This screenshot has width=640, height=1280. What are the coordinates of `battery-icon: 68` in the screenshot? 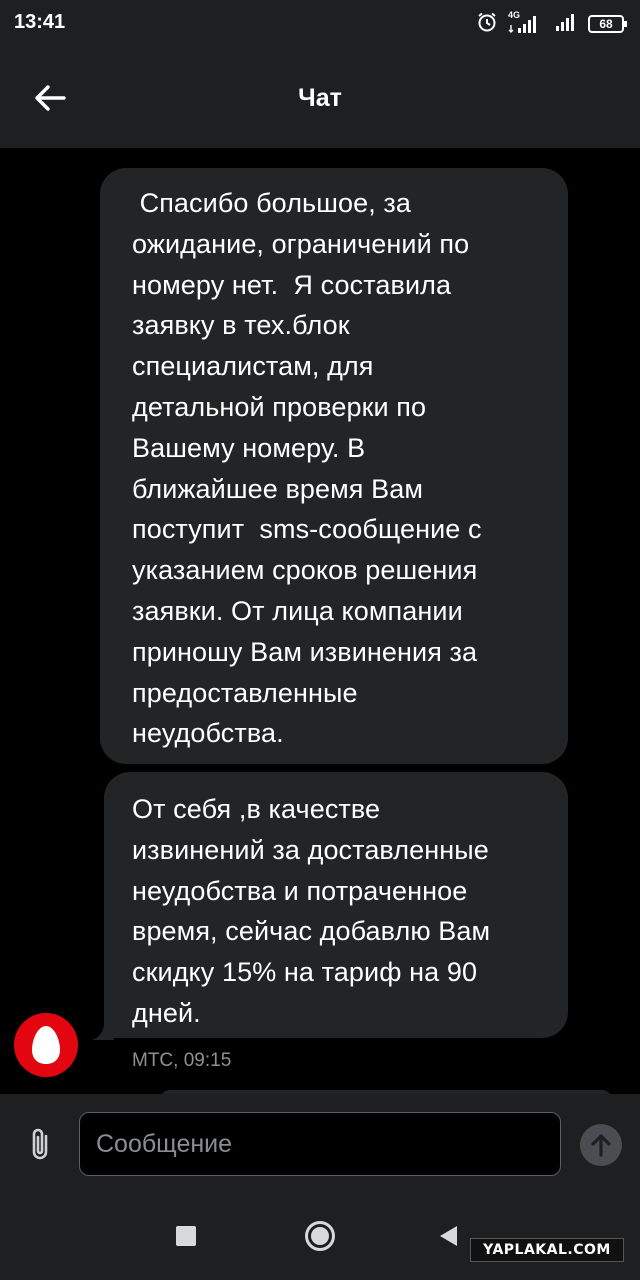 It's located at (608, 24).